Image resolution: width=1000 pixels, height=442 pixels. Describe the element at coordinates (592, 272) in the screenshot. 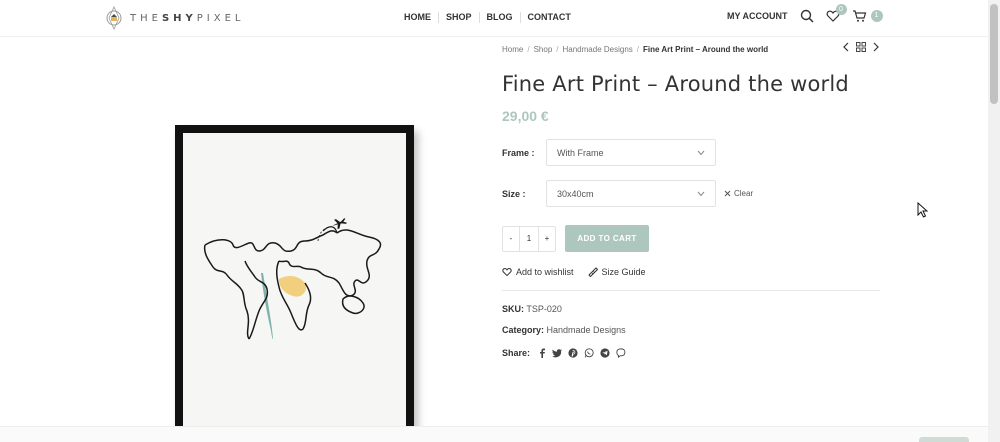

I see `ruler-icon` at that location.